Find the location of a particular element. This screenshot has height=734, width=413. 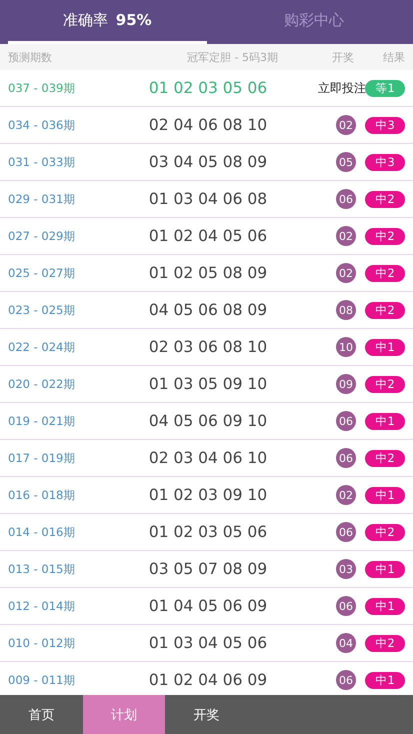

period-cell-text: 014 - 016期 is located at coordinates (41, 532).